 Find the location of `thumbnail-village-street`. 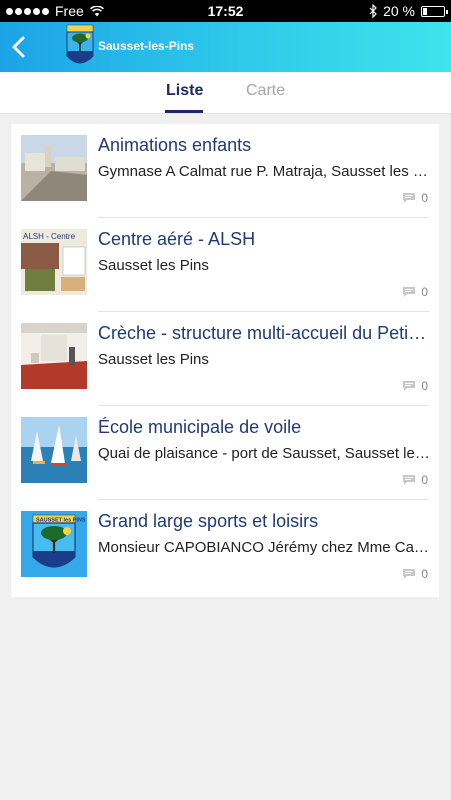

thumbnail-village-street is located at coordinates (54, 168).